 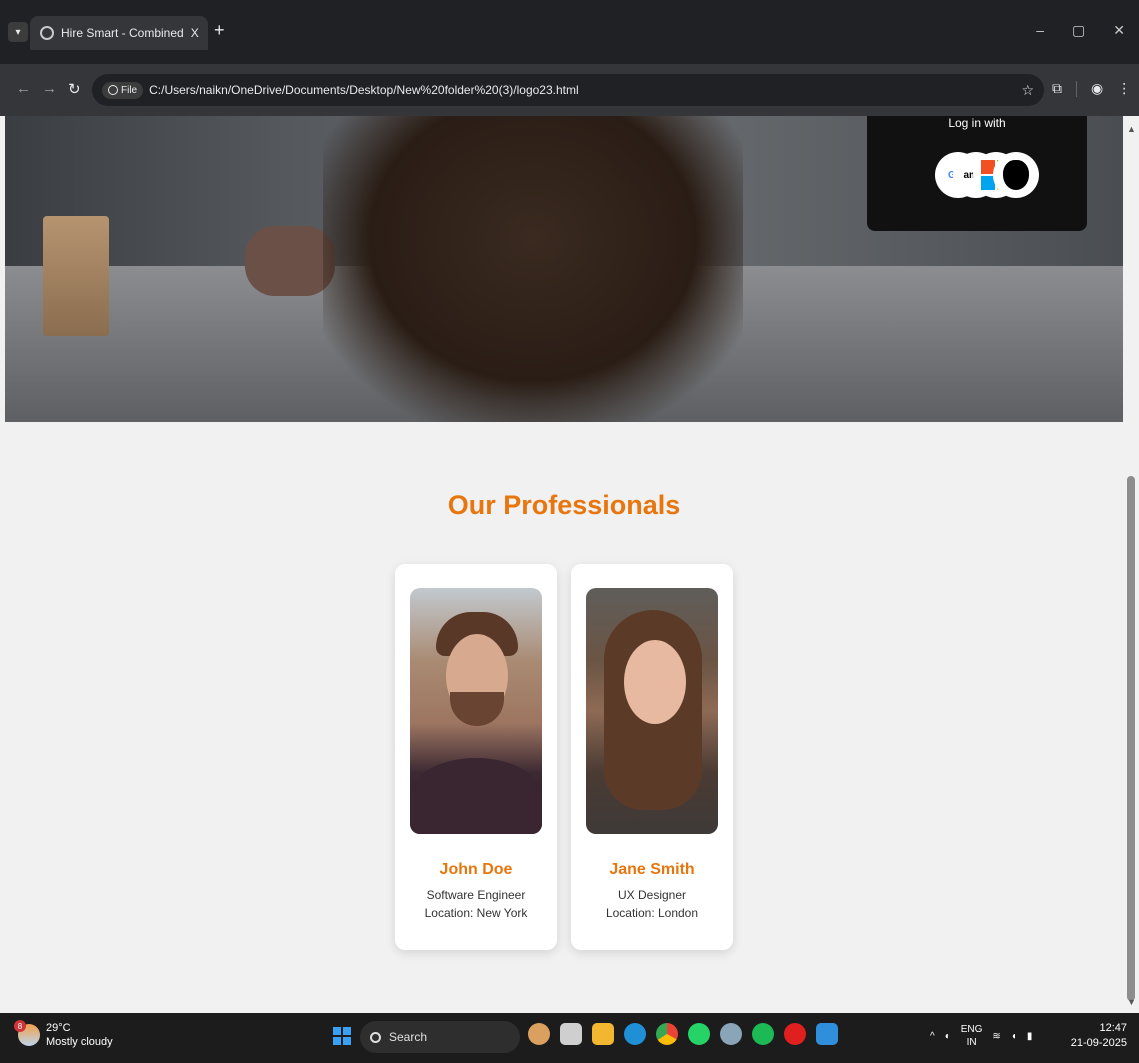 What do you see at coordinates (1131, 129) in the screenshot?
I see `scroll-up-arrow-icon: ▲` at bounding box center [1131, 129].